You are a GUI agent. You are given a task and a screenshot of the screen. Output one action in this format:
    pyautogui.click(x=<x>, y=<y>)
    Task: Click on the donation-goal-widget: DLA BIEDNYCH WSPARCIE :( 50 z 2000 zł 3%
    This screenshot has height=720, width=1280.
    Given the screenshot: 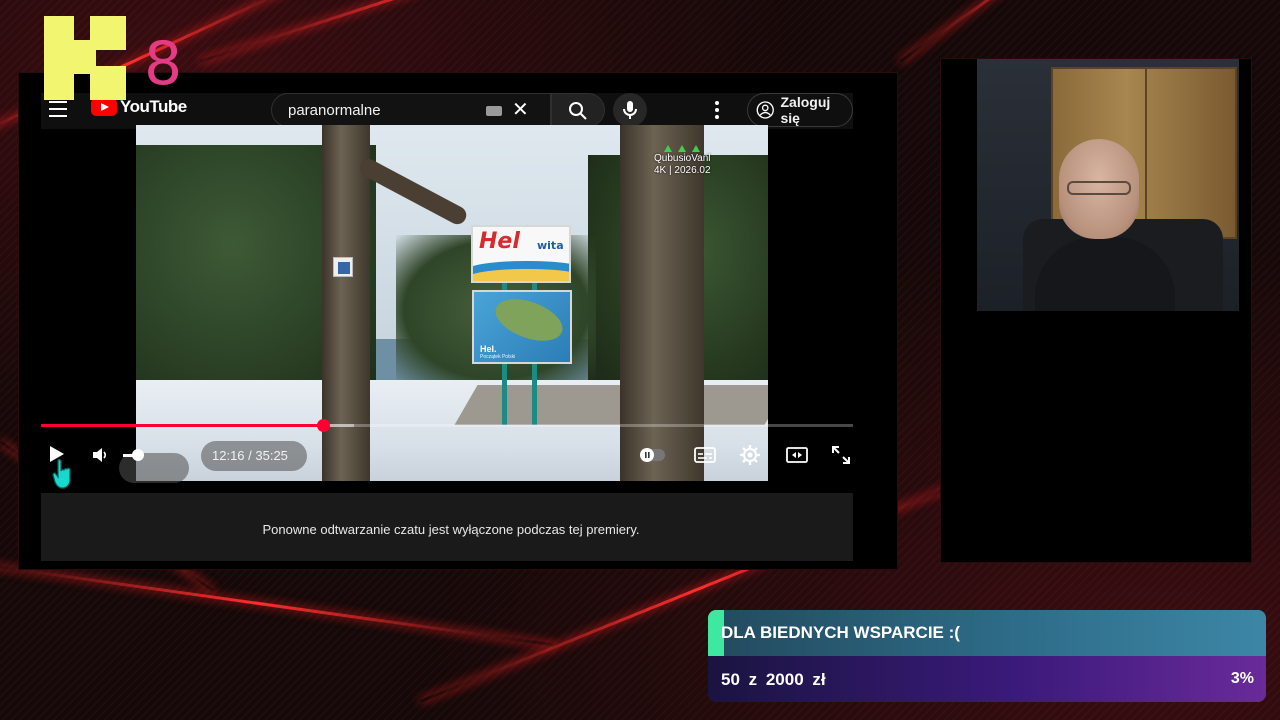 What is the action you would take?
    pyautogui.click(x=987, y=656)
    